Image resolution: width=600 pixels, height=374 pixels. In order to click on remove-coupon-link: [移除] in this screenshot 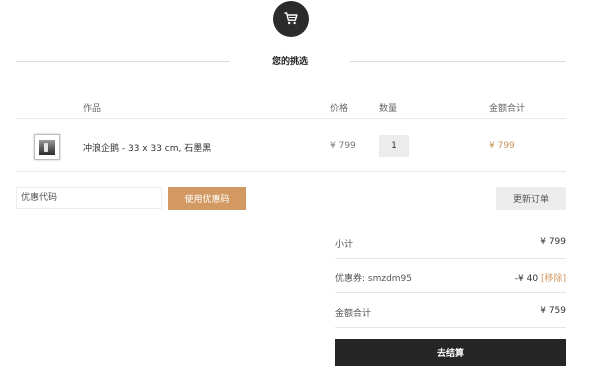, I will do `click(553, 279)`.